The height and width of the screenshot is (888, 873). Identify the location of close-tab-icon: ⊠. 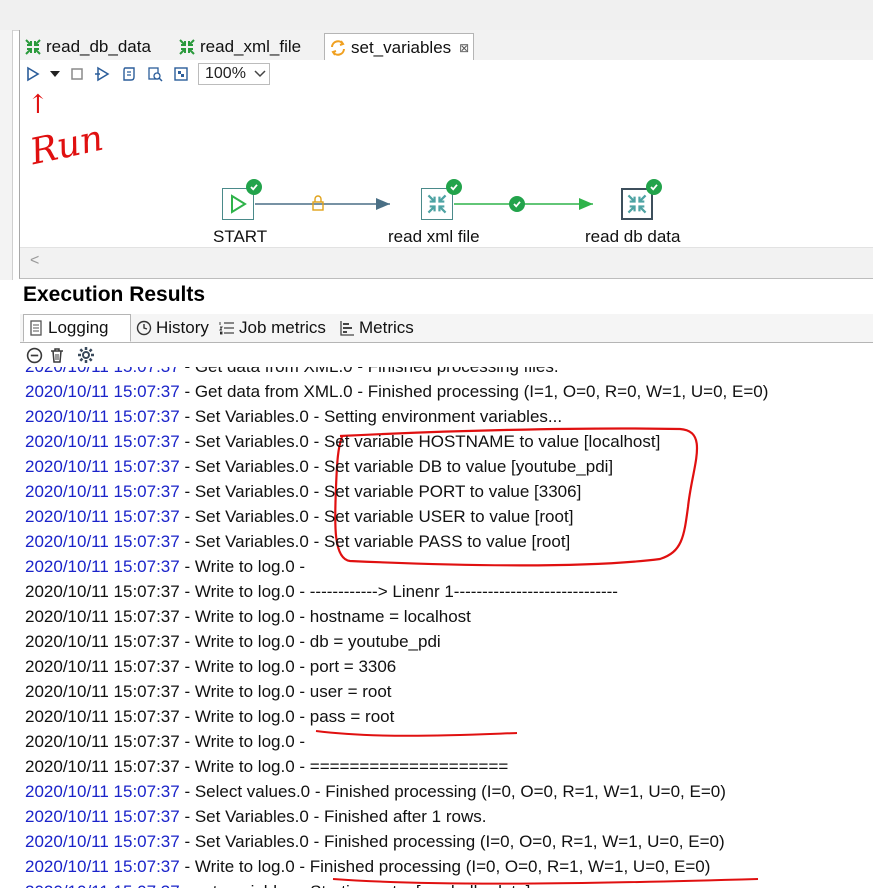
(464, 48).